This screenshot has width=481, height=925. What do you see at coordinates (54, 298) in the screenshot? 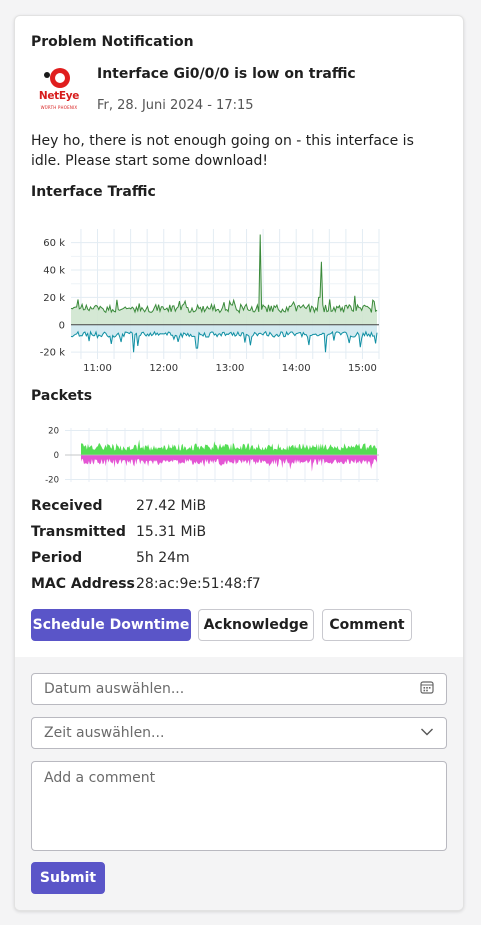
I see `y-tick-label: 20 k` at bounding box center [54, 298].